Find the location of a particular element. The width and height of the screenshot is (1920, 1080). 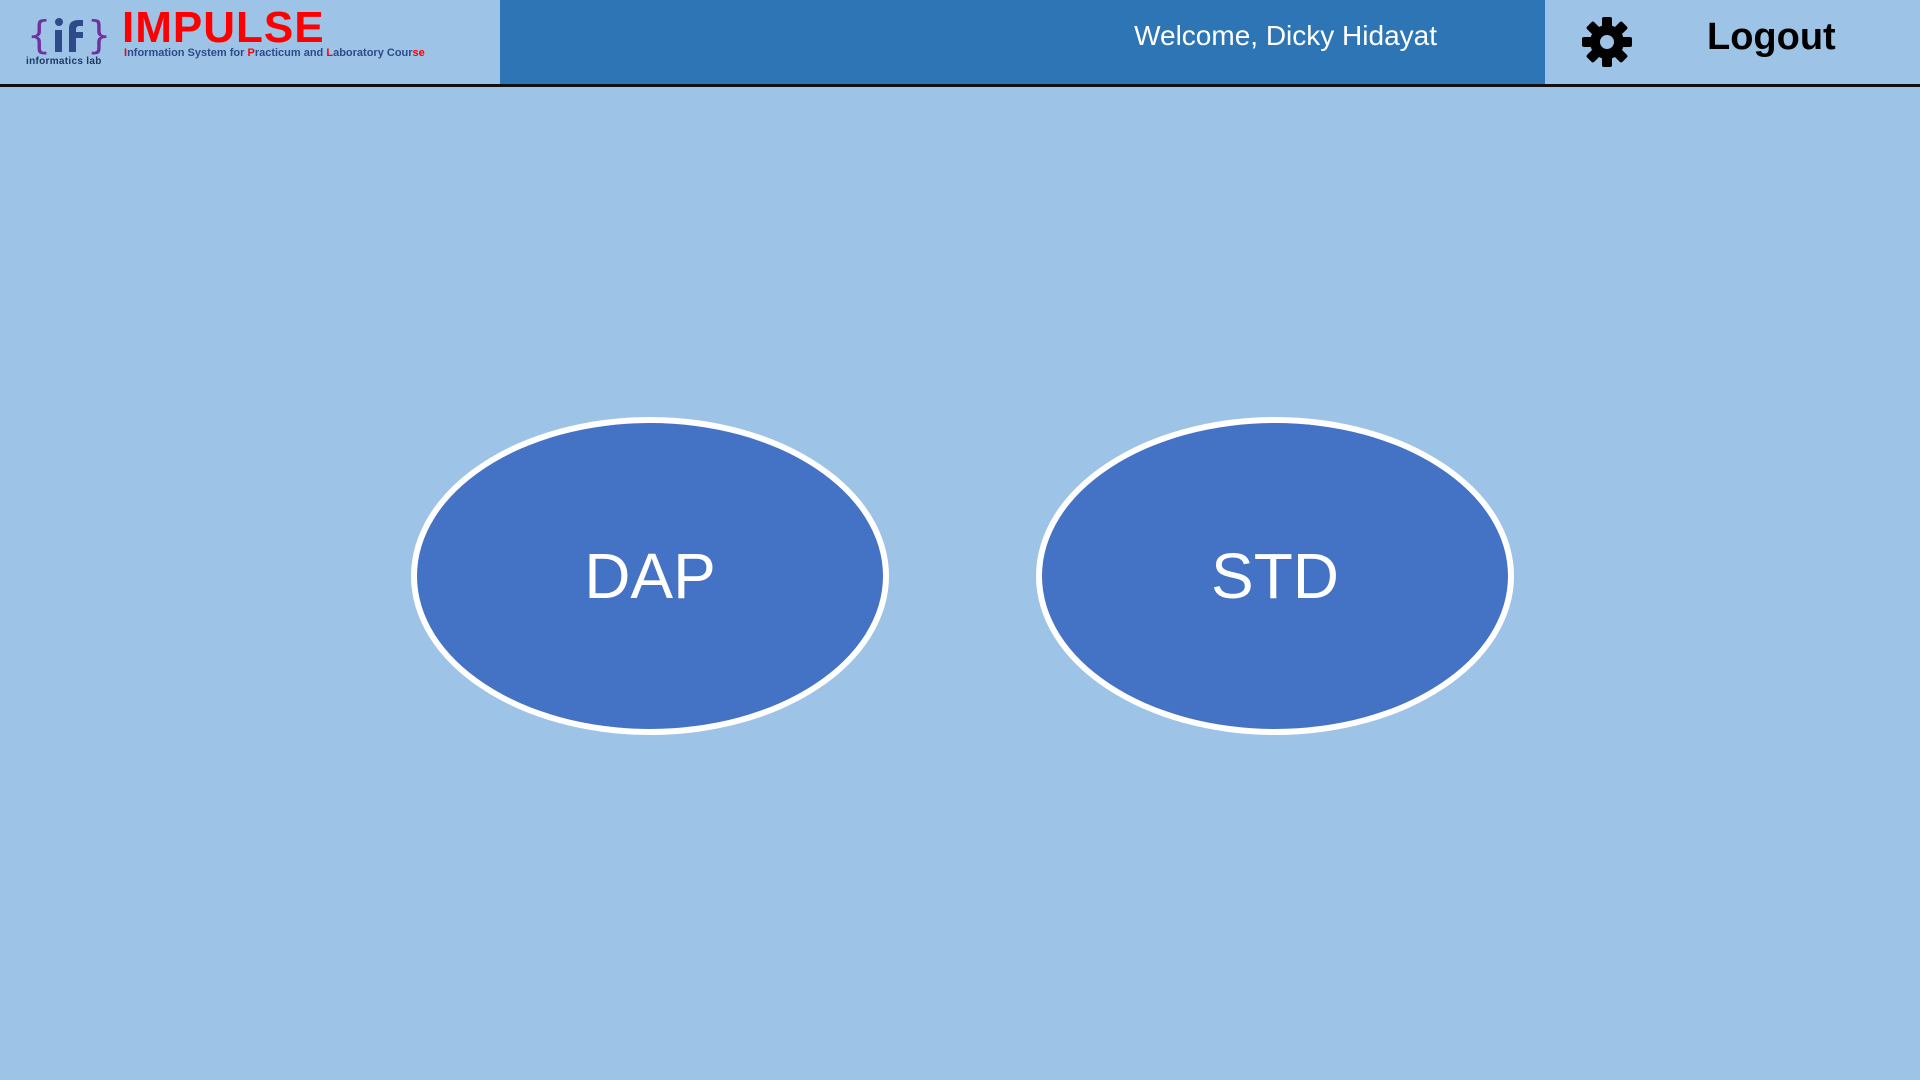

welcome-bar: Welcome, Dicky Hidayat is located at coordinates (1022, 42).